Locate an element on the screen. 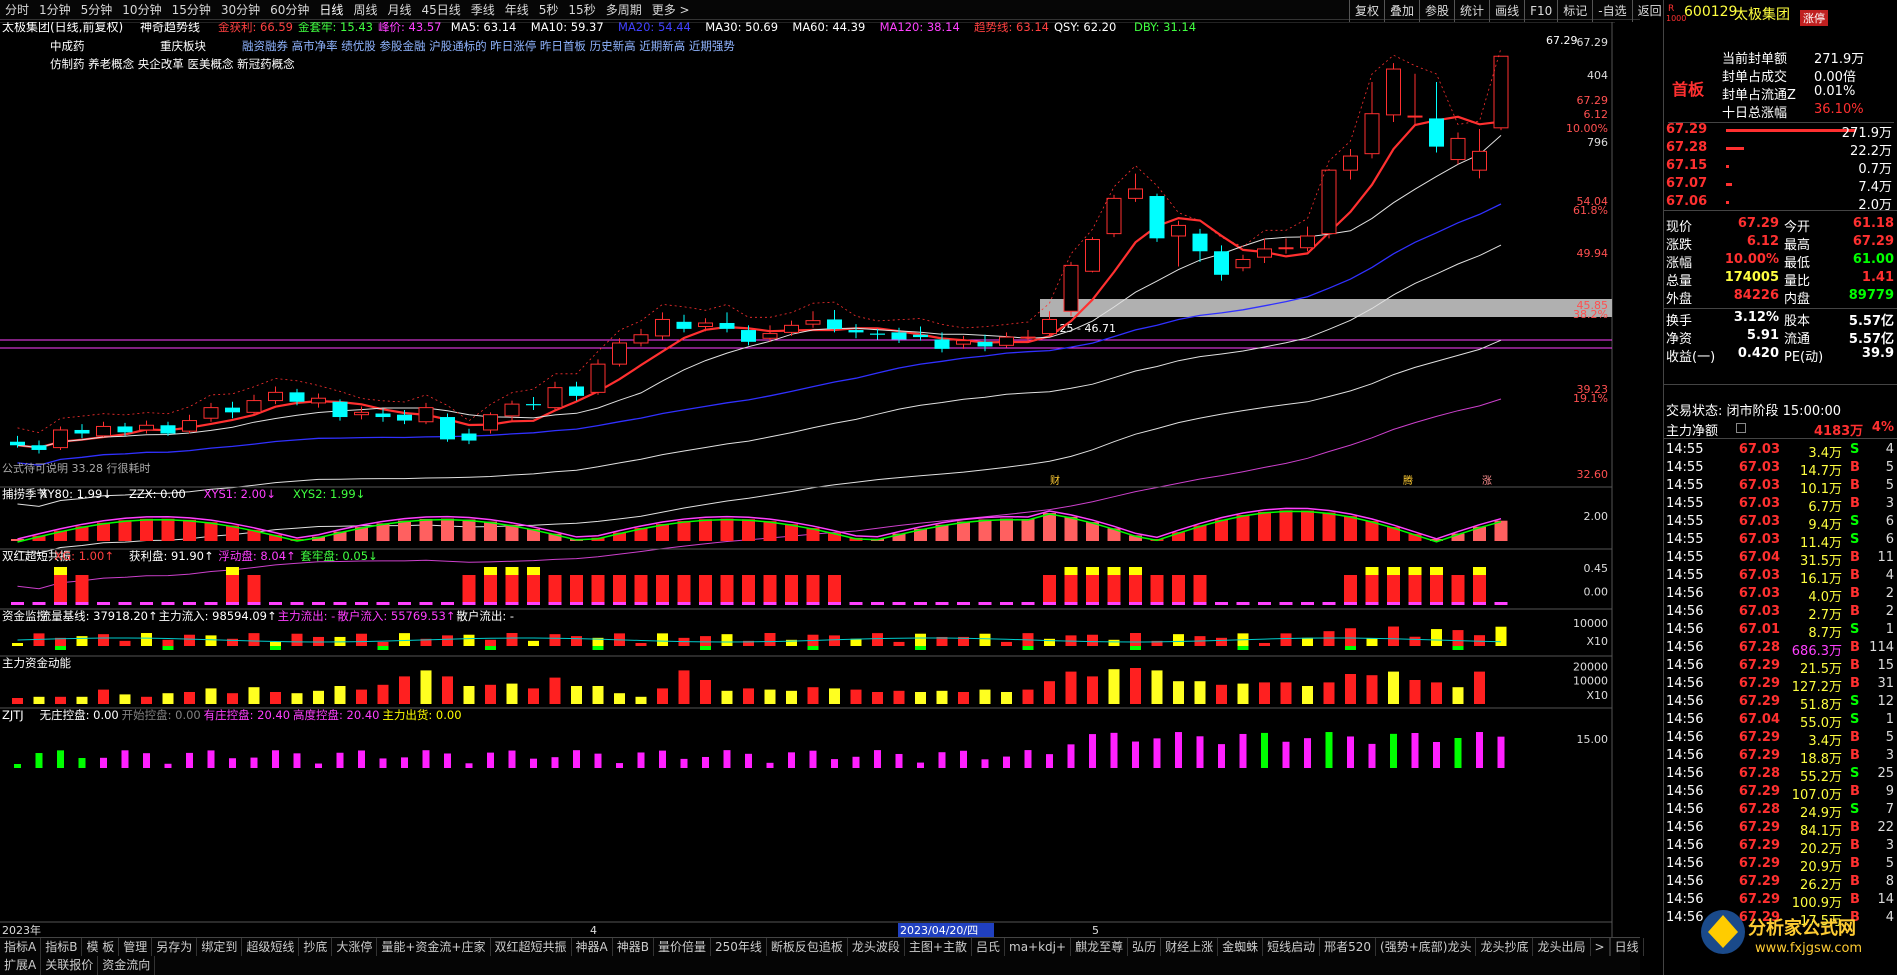  tool-button-3: 统计 is located at coordinates (1471, 11).